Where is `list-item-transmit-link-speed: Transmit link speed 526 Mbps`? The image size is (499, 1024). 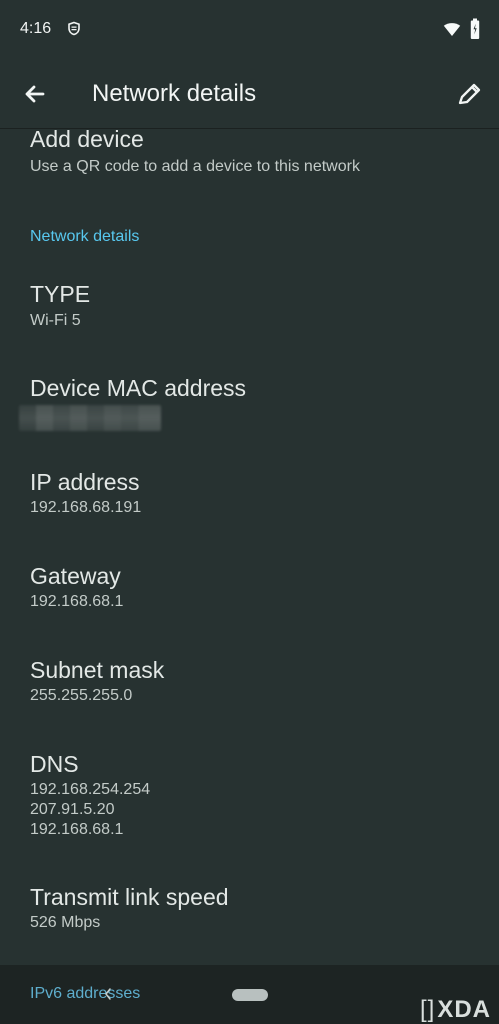
list-item-transmit-link-speed: Transmit link speed 526 Mbps is located at coordinates (249, 917).